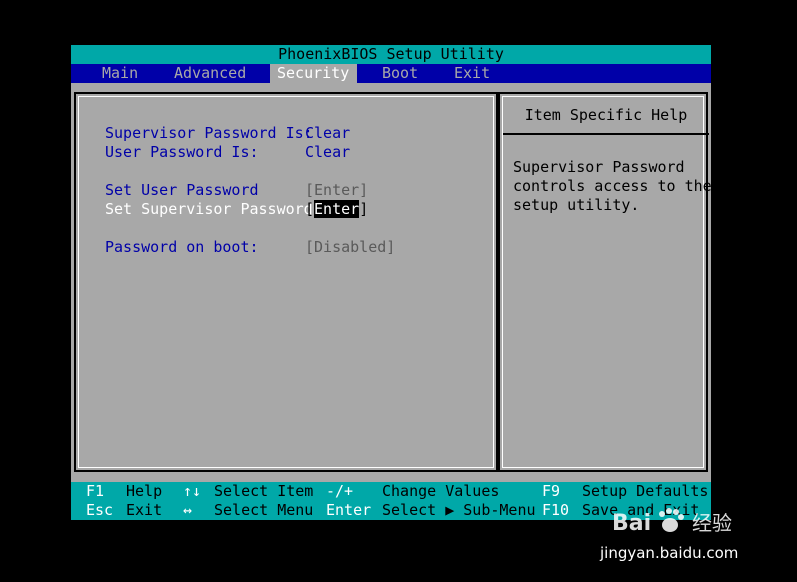  What do you see at coordinates (606, 134) in the screenshot?
I see `help-divider` at bounding box center [606, 134].